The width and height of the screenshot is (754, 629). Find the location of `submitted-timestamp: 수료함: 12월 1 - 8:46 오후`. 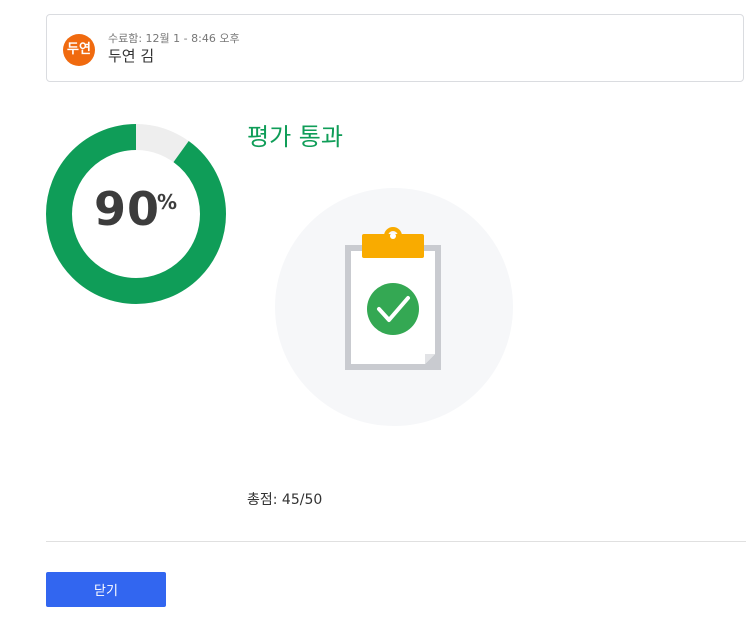

submitted-timestamp: 수료함: 12월 1 - 8:46 오후 is located at coordinates (174, 38).